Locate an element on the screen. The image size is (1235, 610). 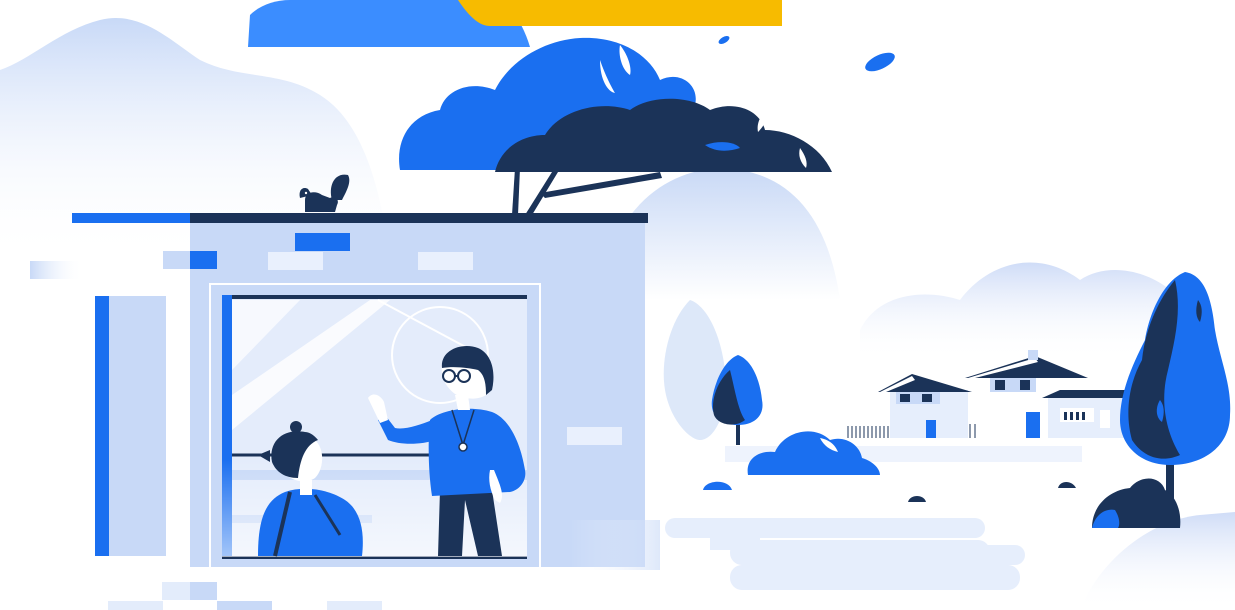
sun-top-yellow is located at coordinates (620, 13).